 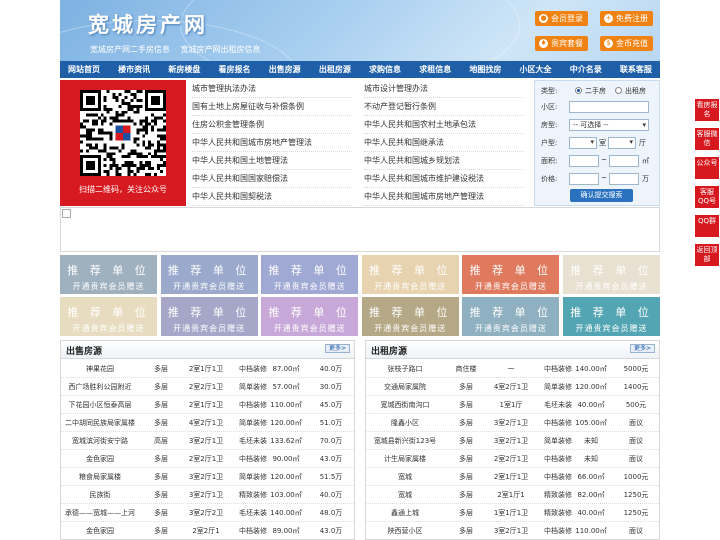 What do you see at coordinates (207, 513) in the screenshot?
I see `table-row: 承德——宽城——上河 多层 3室2厅2卫 毛坯未装 140.00㎡ 48.0万` at bounding box center [207, 513].